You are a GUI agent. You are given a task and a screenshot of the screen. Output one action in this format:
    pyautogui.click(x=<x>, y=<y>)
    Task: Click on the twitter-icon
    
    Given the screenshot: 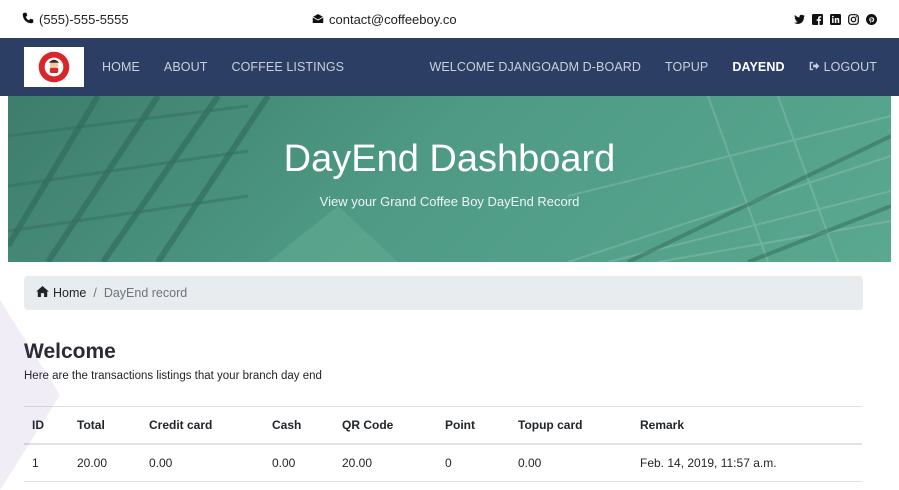 What is the action you would take?
    pyautogui.click(x=799, y=19)
    